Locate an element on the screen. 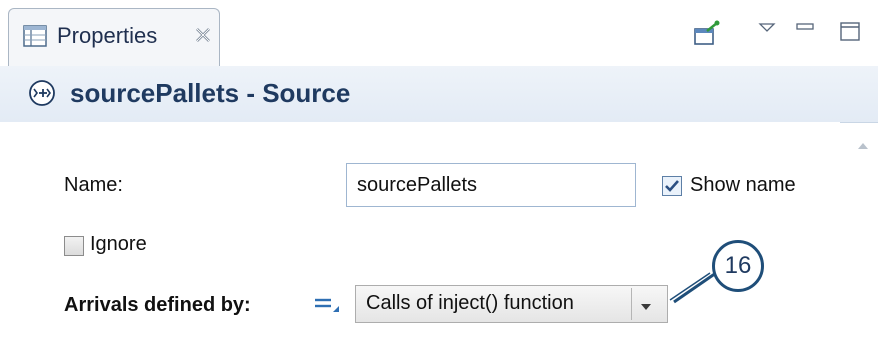  dynamic-value-icon is located at coordinates (326, 303).